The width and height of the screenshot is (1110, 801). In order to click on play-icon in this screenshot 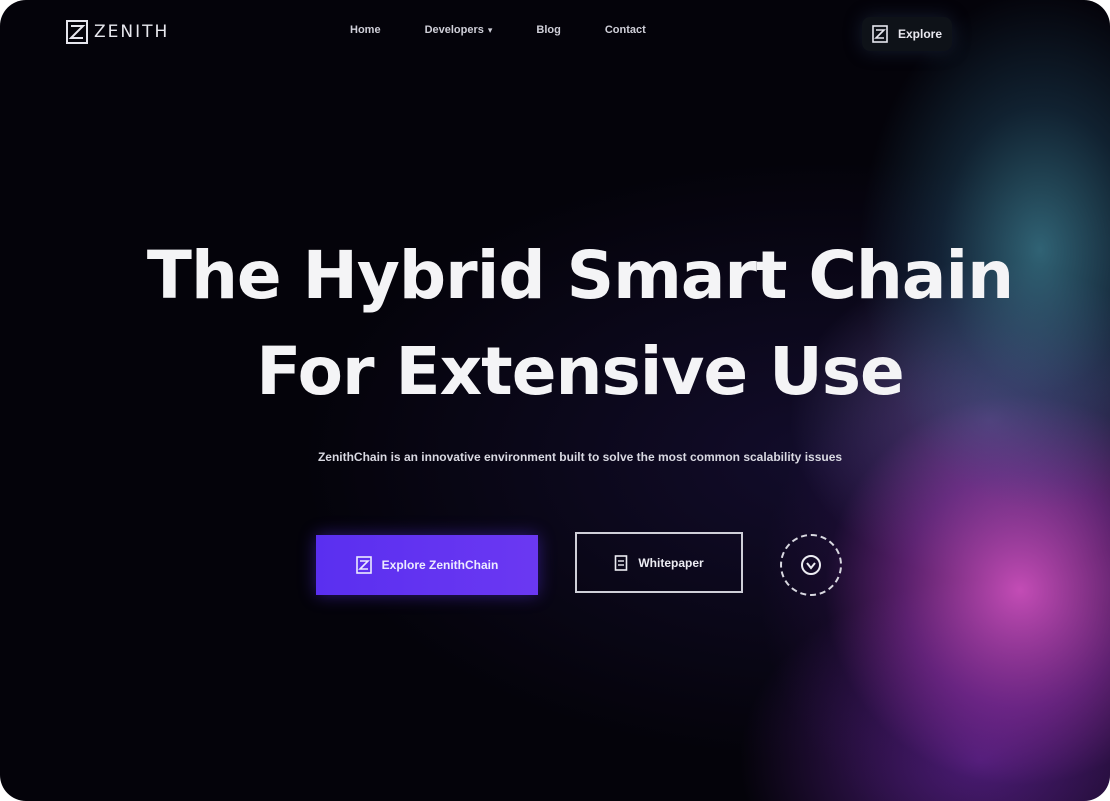, I will do `click(811, 565)`.